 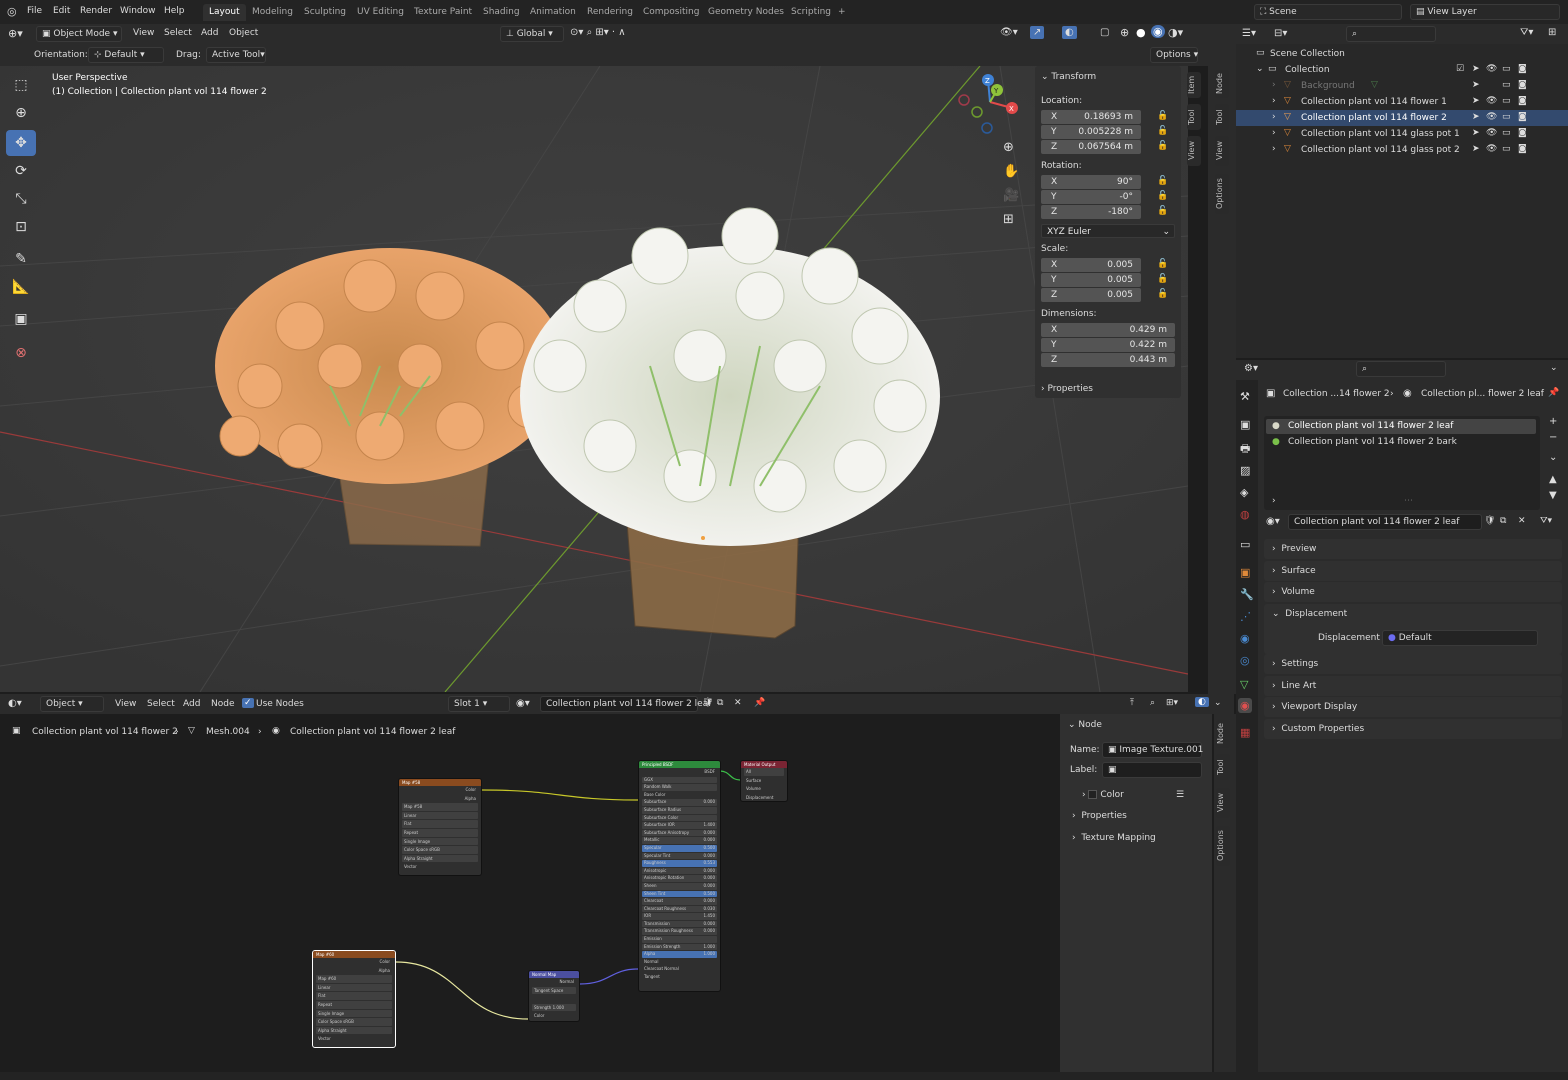 What do you see at coordinates (1506, 149) in the screenshot?
I see `monitor-icon: ▭` at bounding box center [1506, 149].